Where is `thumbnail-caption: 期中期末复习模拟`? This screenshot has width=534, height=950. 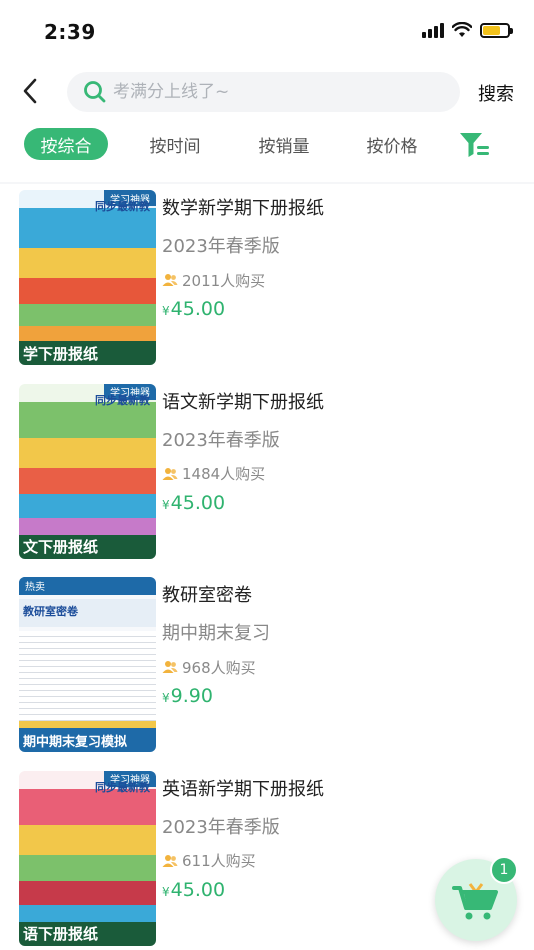
thumbnail-caption: 期中期末复习模拟 is located at coordinates (87, 740).